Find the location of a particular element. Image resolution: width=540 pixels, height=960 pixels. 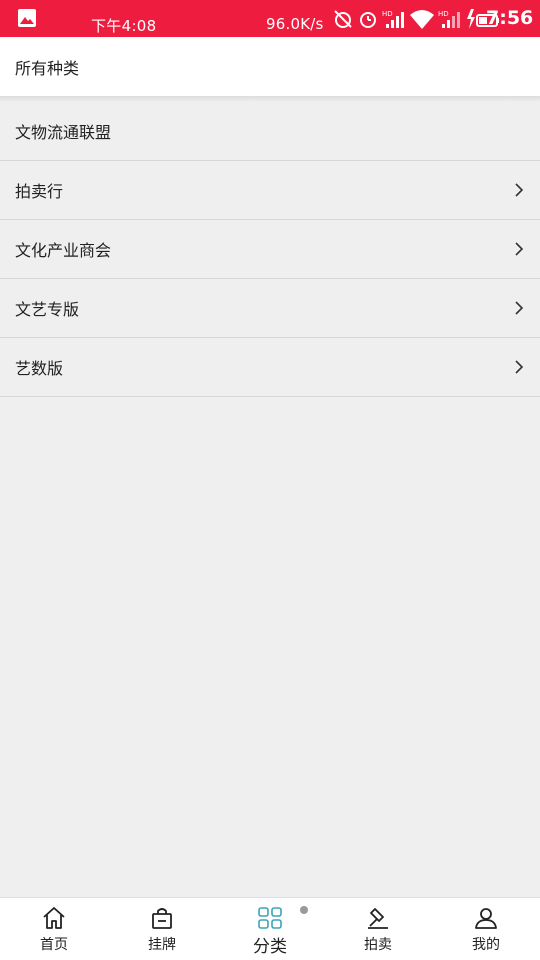

user-icon is located at coordinates (486, 918).